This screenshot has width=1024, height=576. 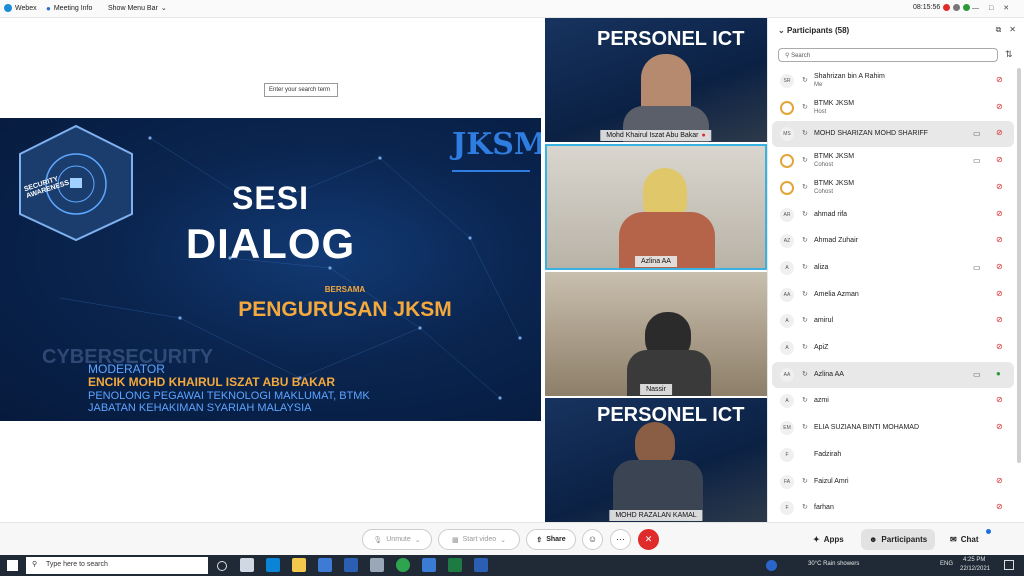 I want to click on participant-row: AZ ↻ Ahmad Zuhair ⊘, so click(x=893, y=241).